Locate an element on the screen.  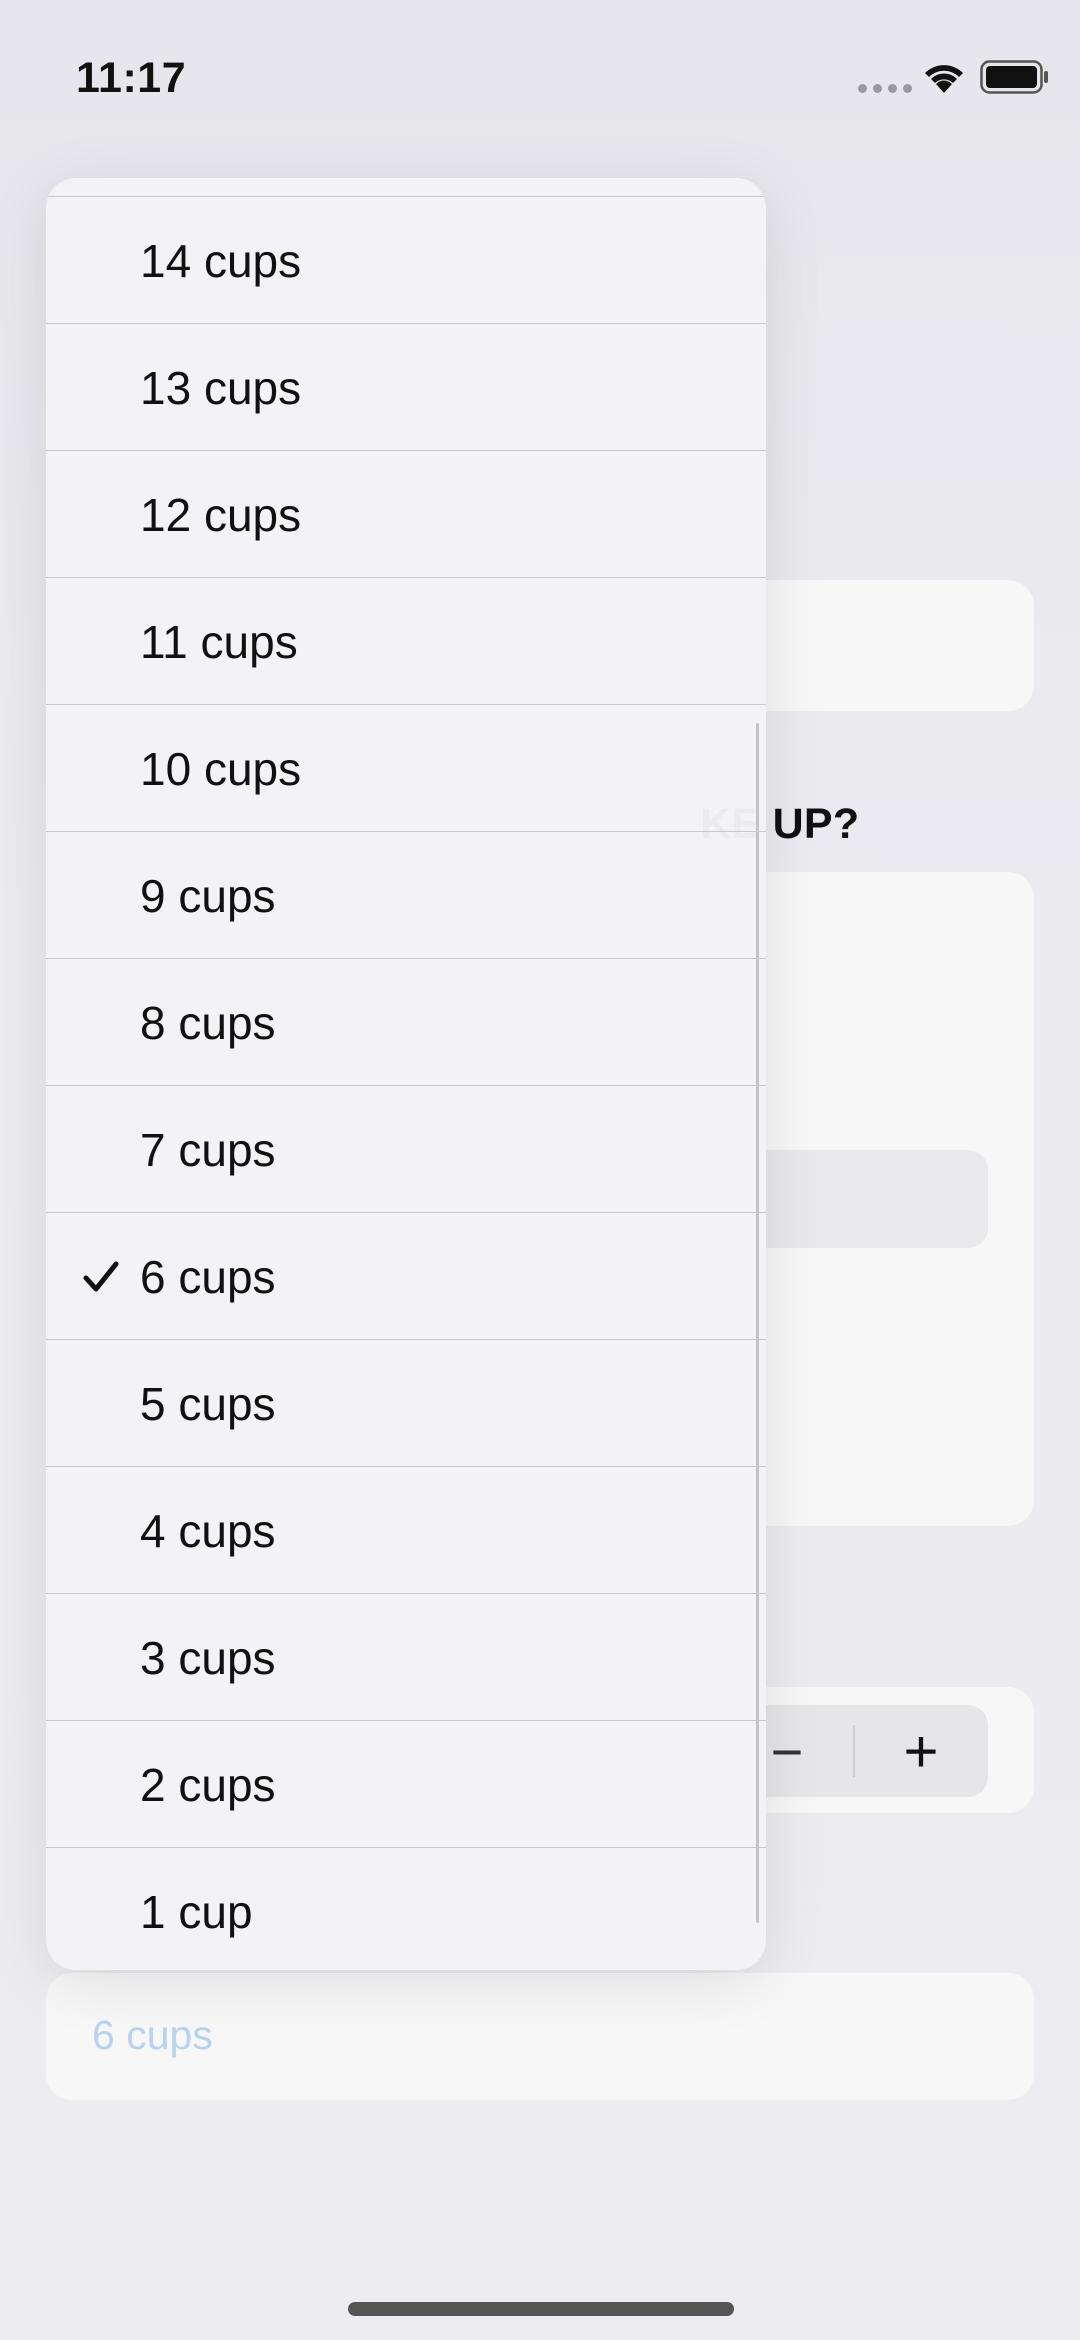
selected-value: 6 cups is located at coordinates (152, 2035).